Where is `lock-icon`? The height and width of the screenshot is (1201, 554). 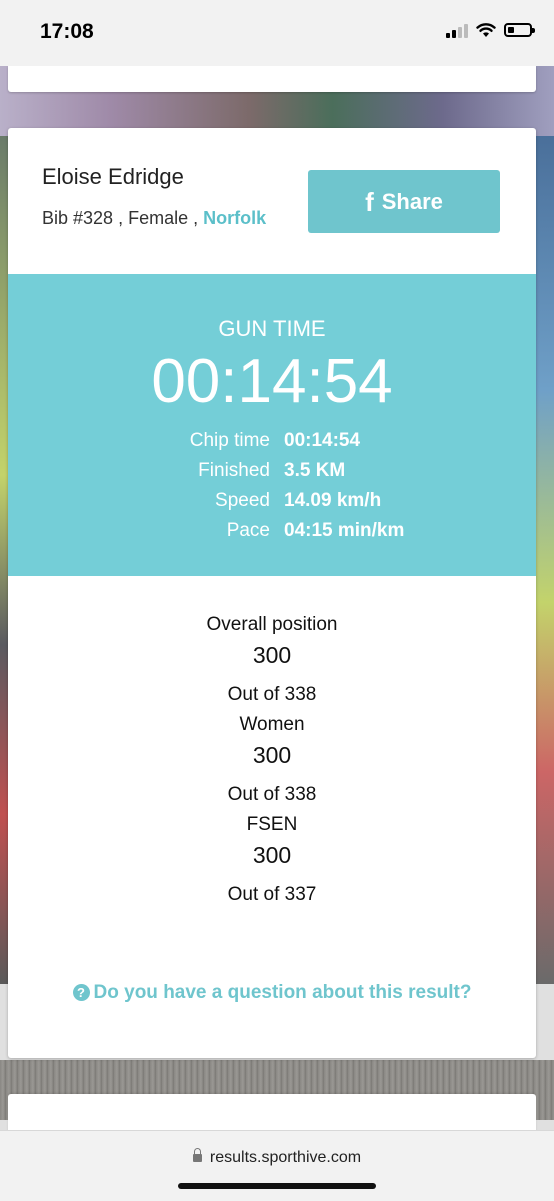
lock-icon is located at coordinates (197, 1155).